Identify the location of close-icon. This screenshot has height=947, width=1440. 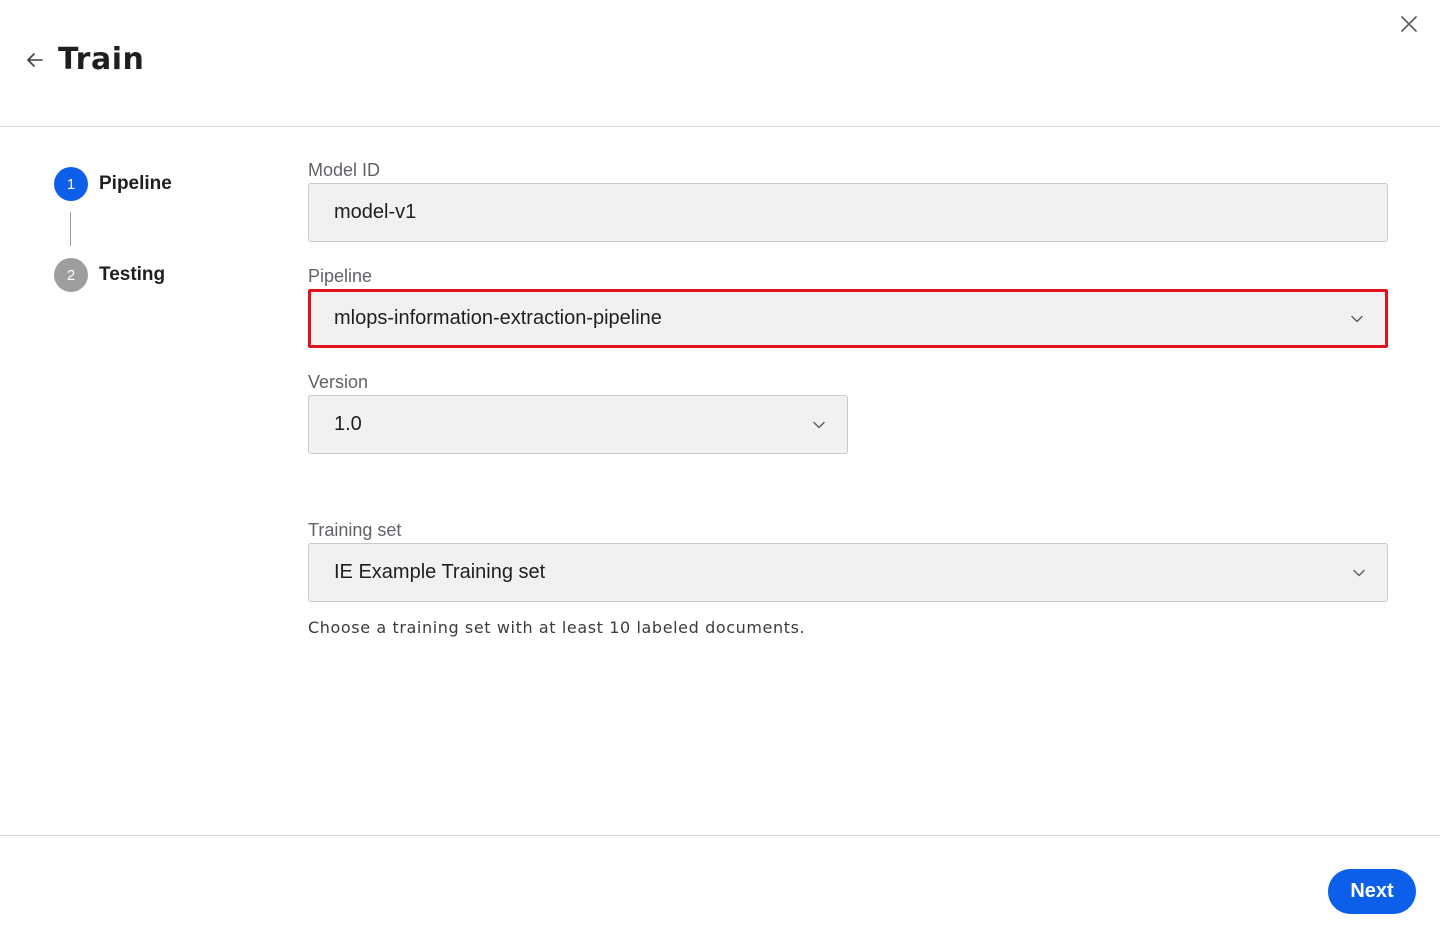
(1409, 26).